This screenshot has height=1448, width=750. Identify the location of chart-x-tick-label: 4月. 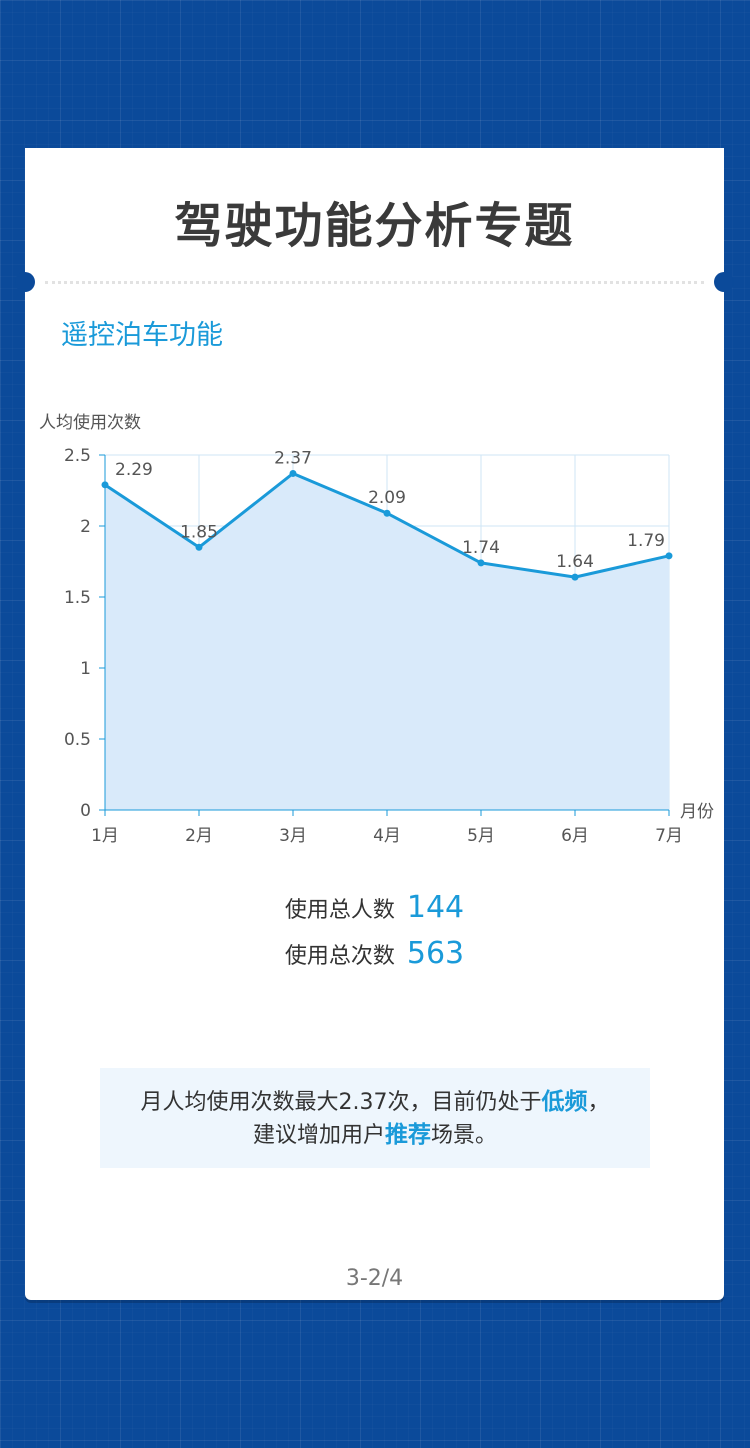
(387, 836).